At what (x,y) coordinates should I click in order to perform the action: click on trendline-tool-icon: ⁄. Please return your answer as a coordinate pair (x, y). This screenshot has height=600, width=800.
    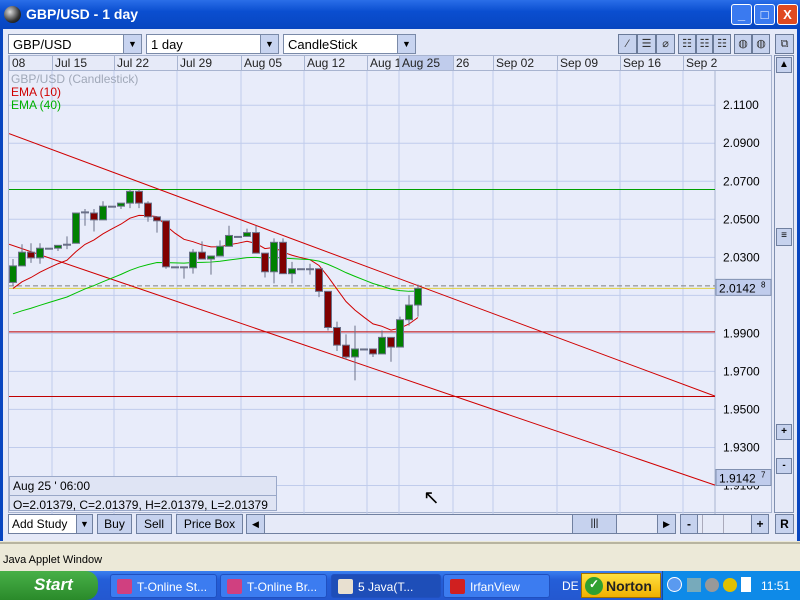
    Looking at the image, I should click on (627, 44).